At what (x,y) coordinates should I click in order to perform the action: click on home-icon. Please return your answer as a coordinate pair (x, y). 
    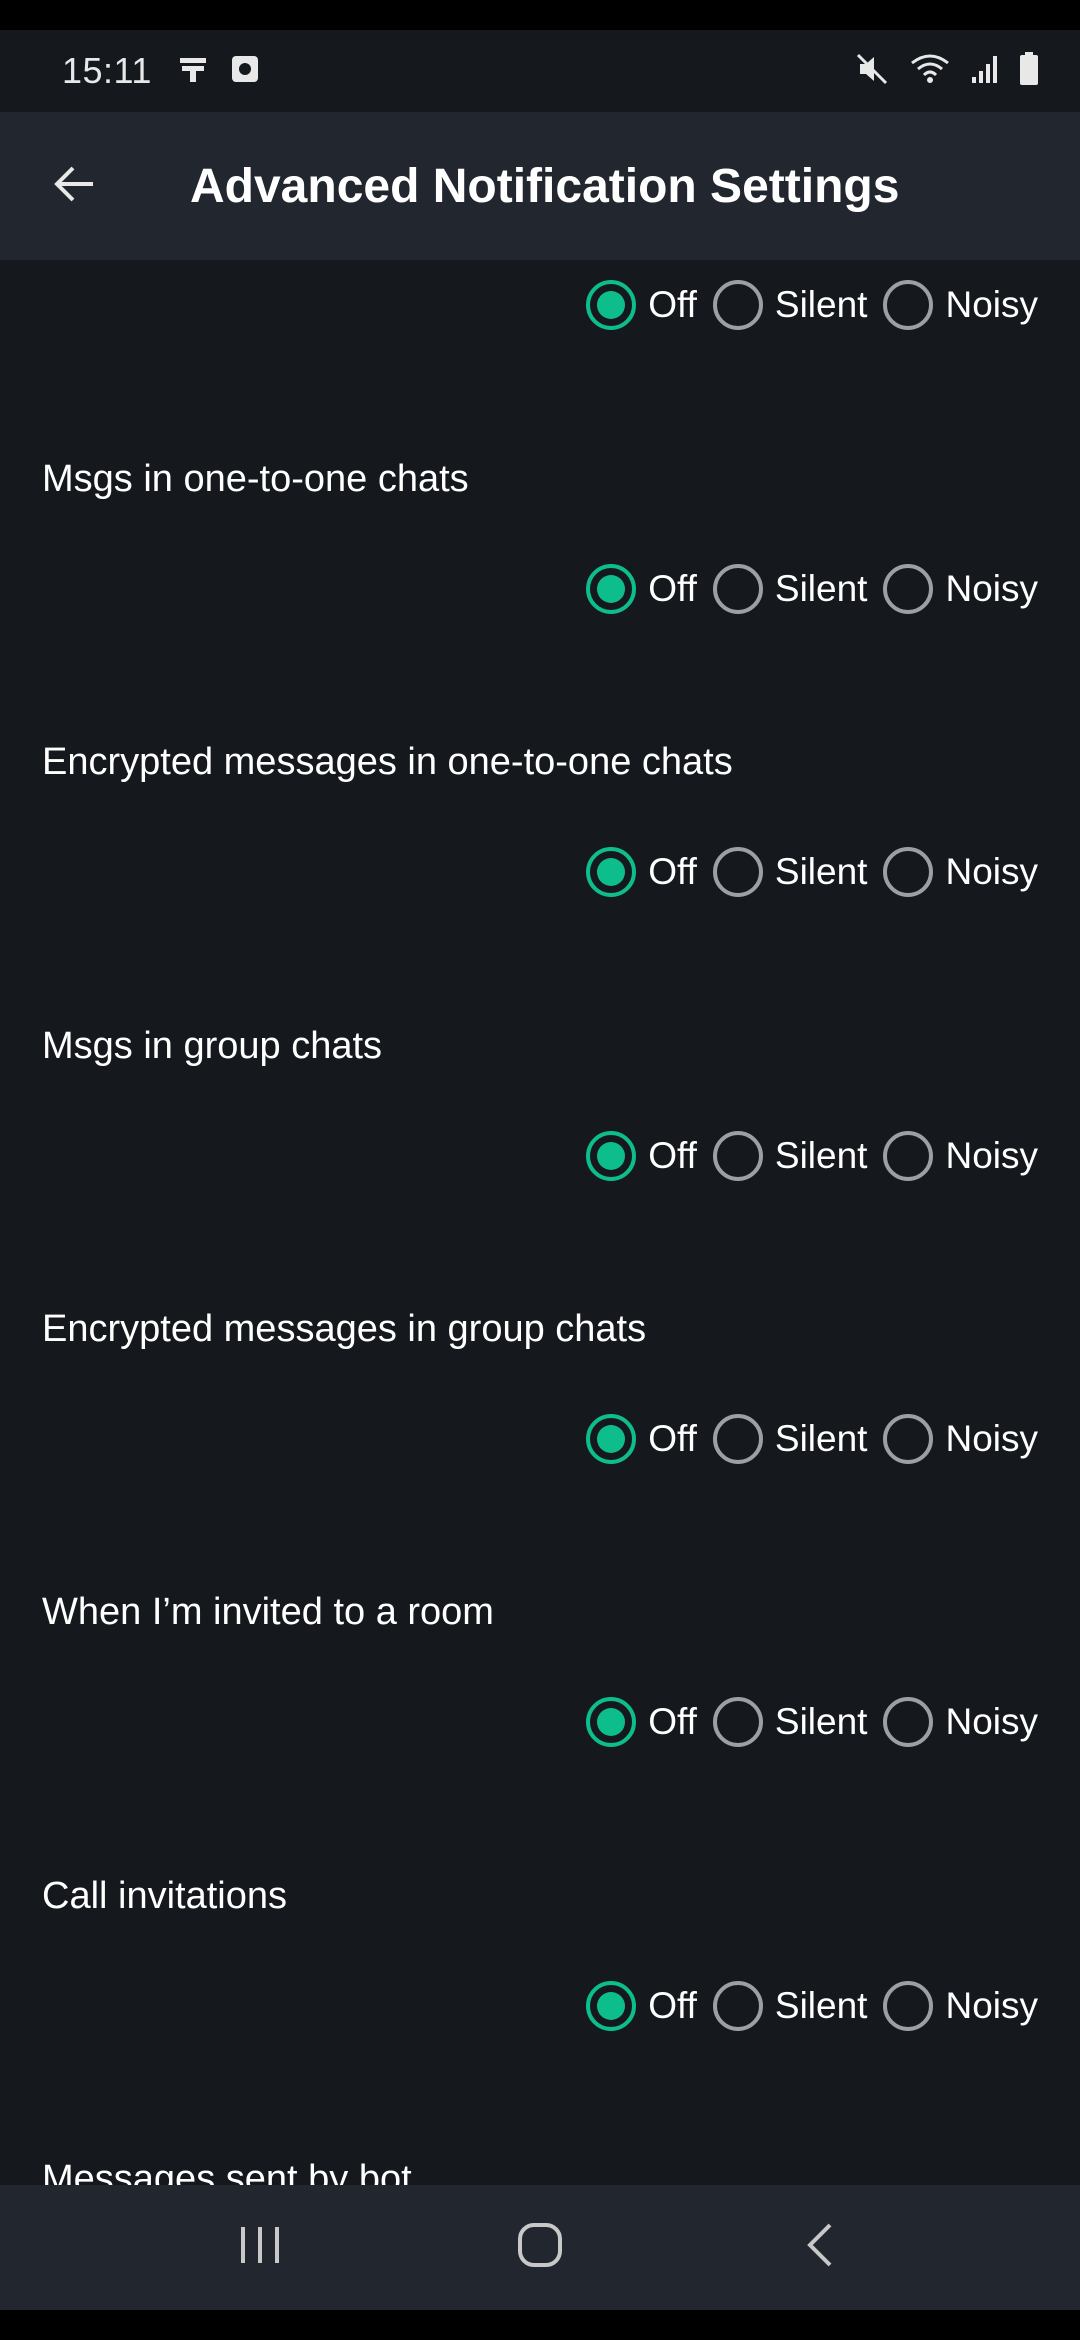
    Looking at the image, I should click on (540, 2247).